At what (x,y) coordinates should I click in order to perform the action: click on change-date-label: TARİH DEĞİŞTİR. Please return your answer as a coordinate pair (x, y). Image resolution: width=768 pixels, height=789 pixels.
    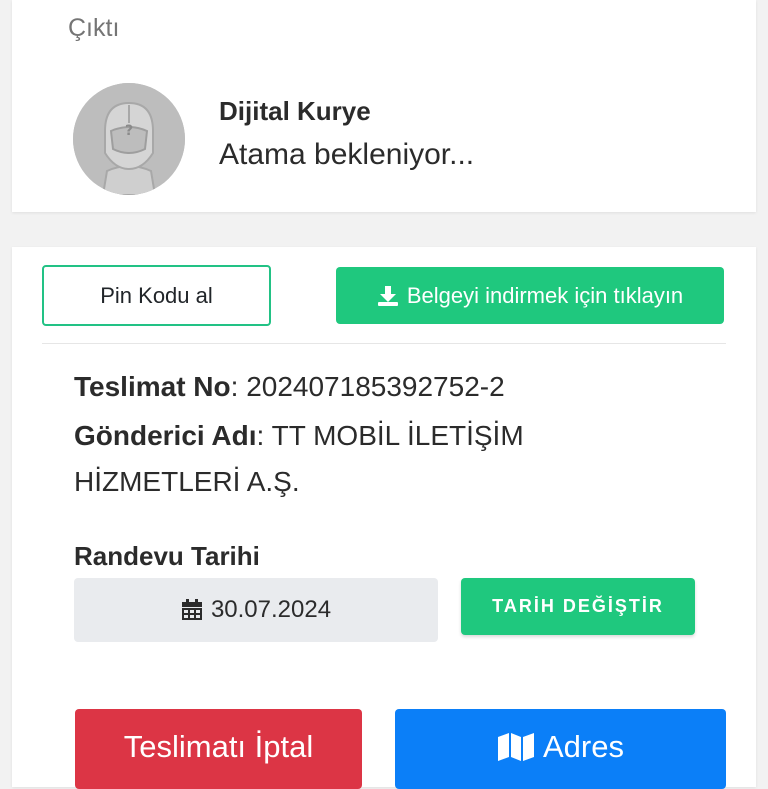
    Looking at the image, I should click on (578, 606).